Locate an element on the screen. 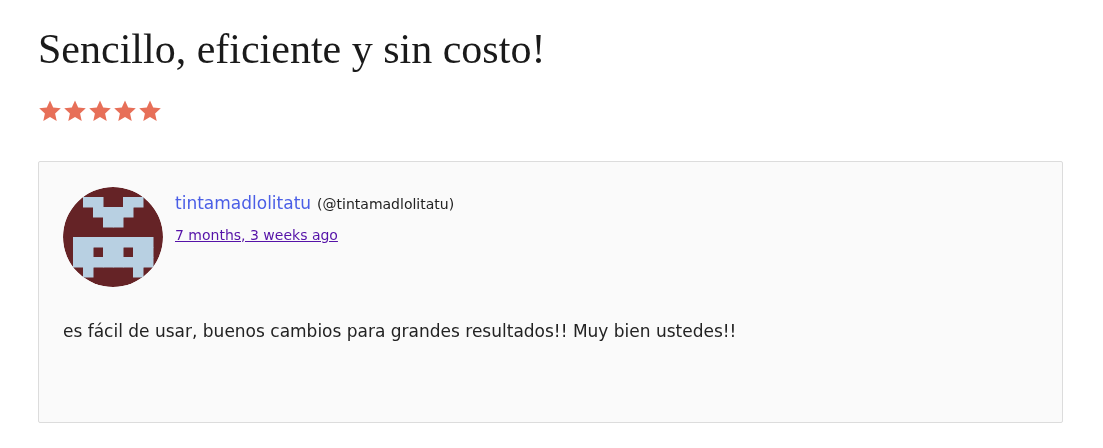 The image size is (1103, 448). user-handle: (@tintamadlolitatu) is located at coordinates (386, 203).